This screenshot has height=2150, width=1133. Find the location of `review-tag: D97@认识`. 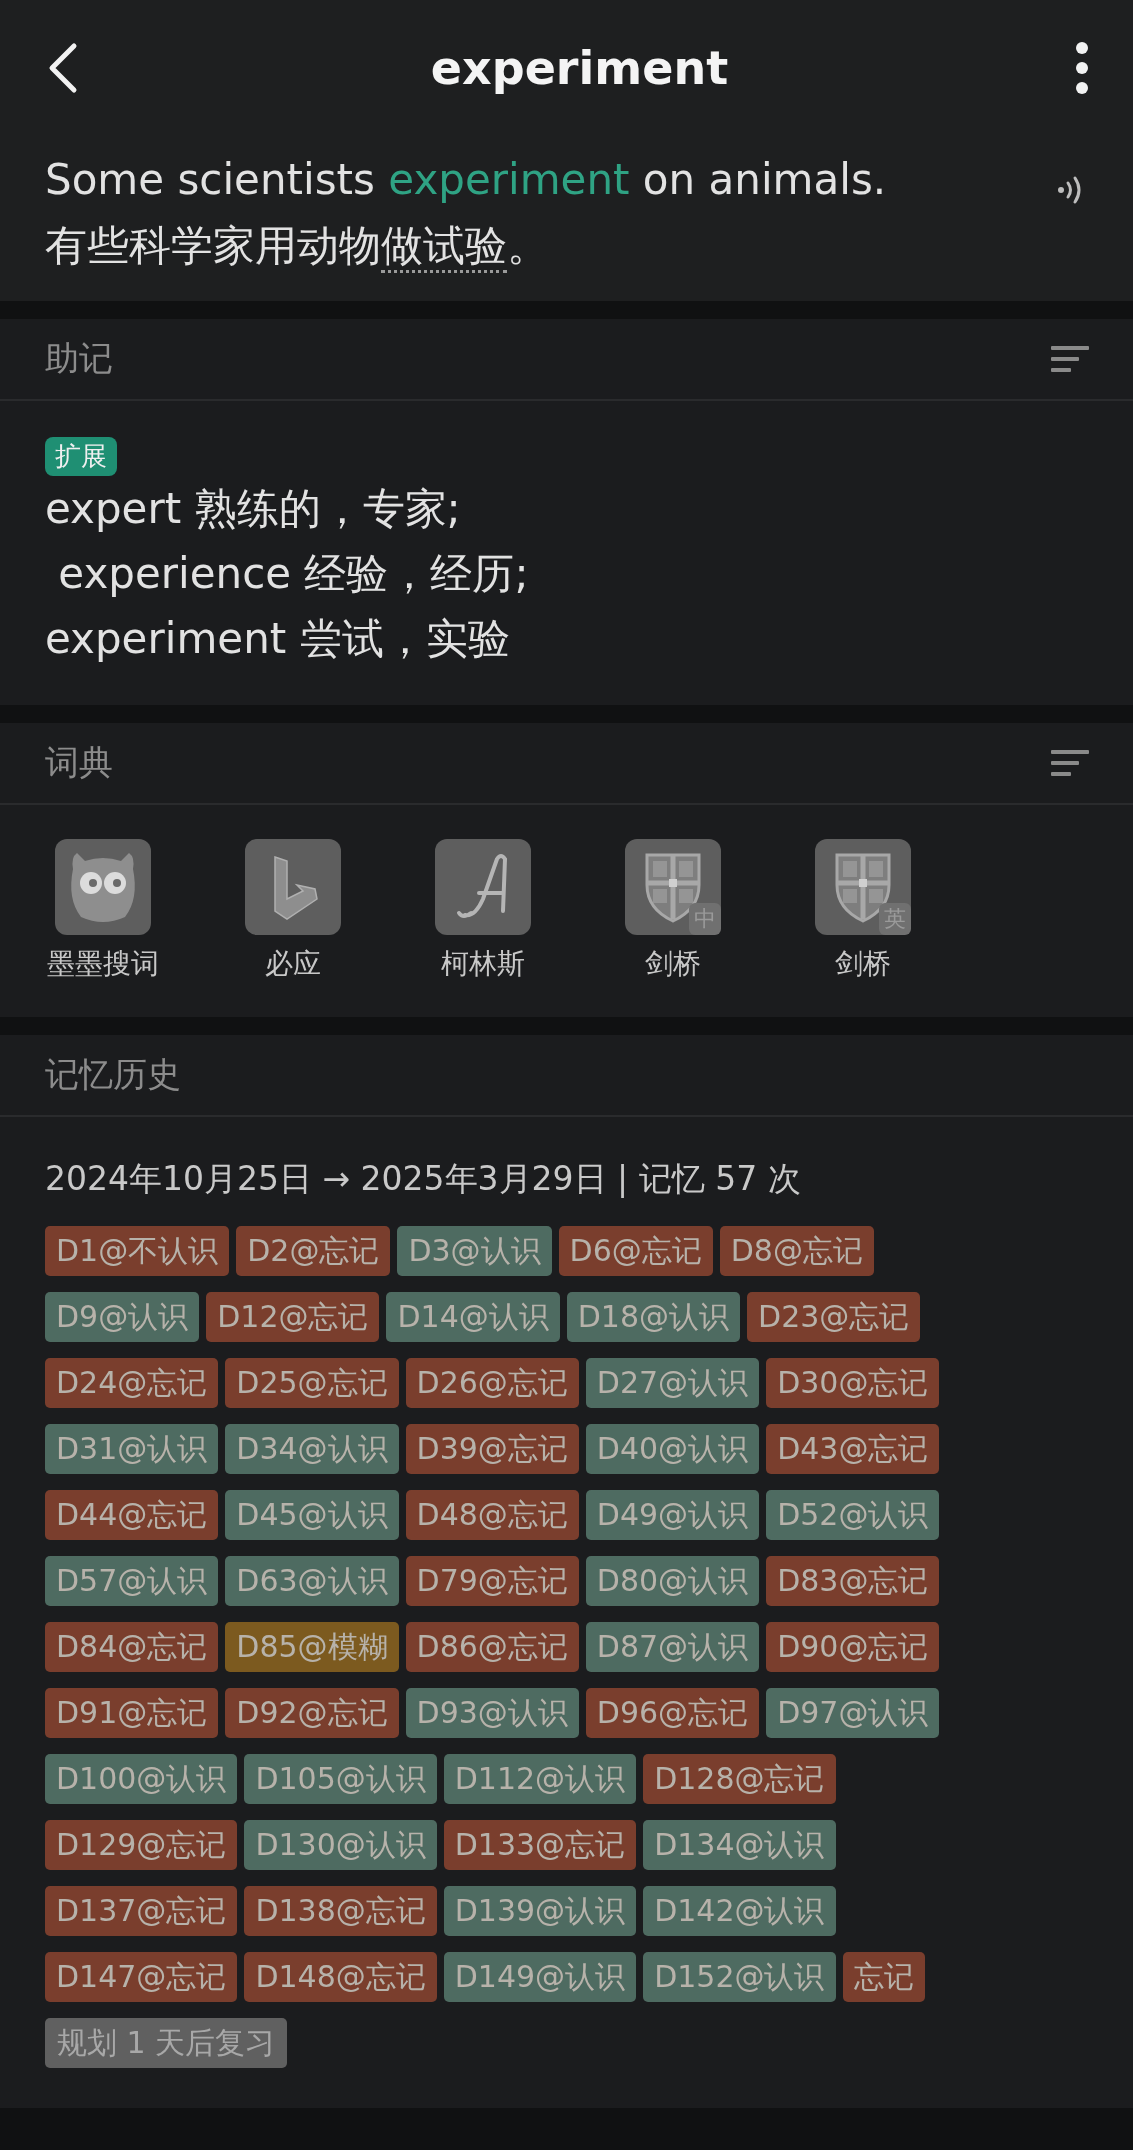

review-tag: D97@认识 is located at coordinates (853, 1713).